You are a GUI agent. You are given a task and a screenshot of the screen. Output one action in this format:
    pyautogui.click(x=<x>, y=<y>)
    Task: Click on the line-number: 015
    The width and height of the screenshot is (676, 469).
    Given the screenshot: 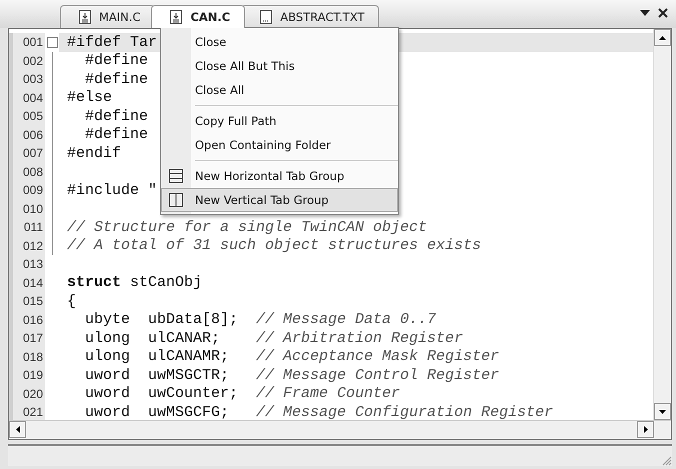 What is the action you would take?
    pyautogui.click(x=27, y=301)
    